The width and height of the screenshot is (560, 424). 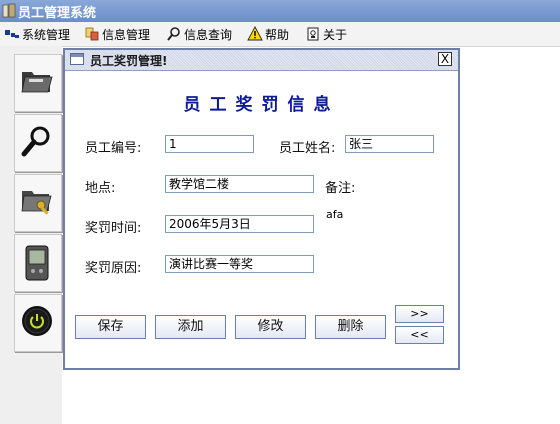 I want to click on magnifier-icon, so click(x=35, y=141).